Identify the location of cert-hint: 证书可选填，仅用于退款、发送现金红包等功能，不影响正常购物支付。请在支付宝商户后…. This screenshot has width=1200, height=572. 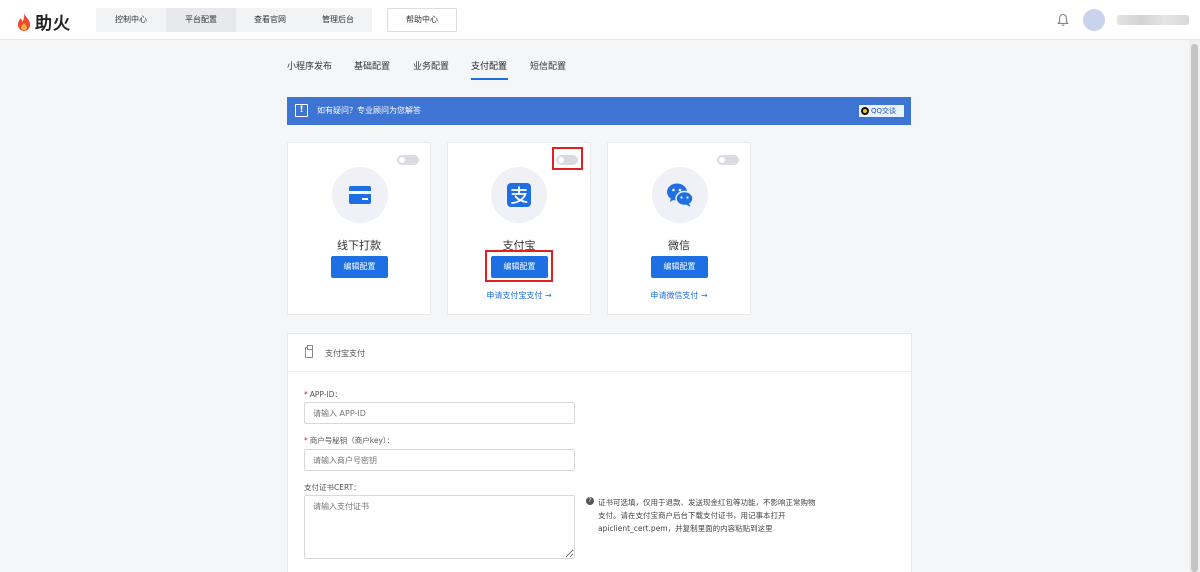
(707, 515).